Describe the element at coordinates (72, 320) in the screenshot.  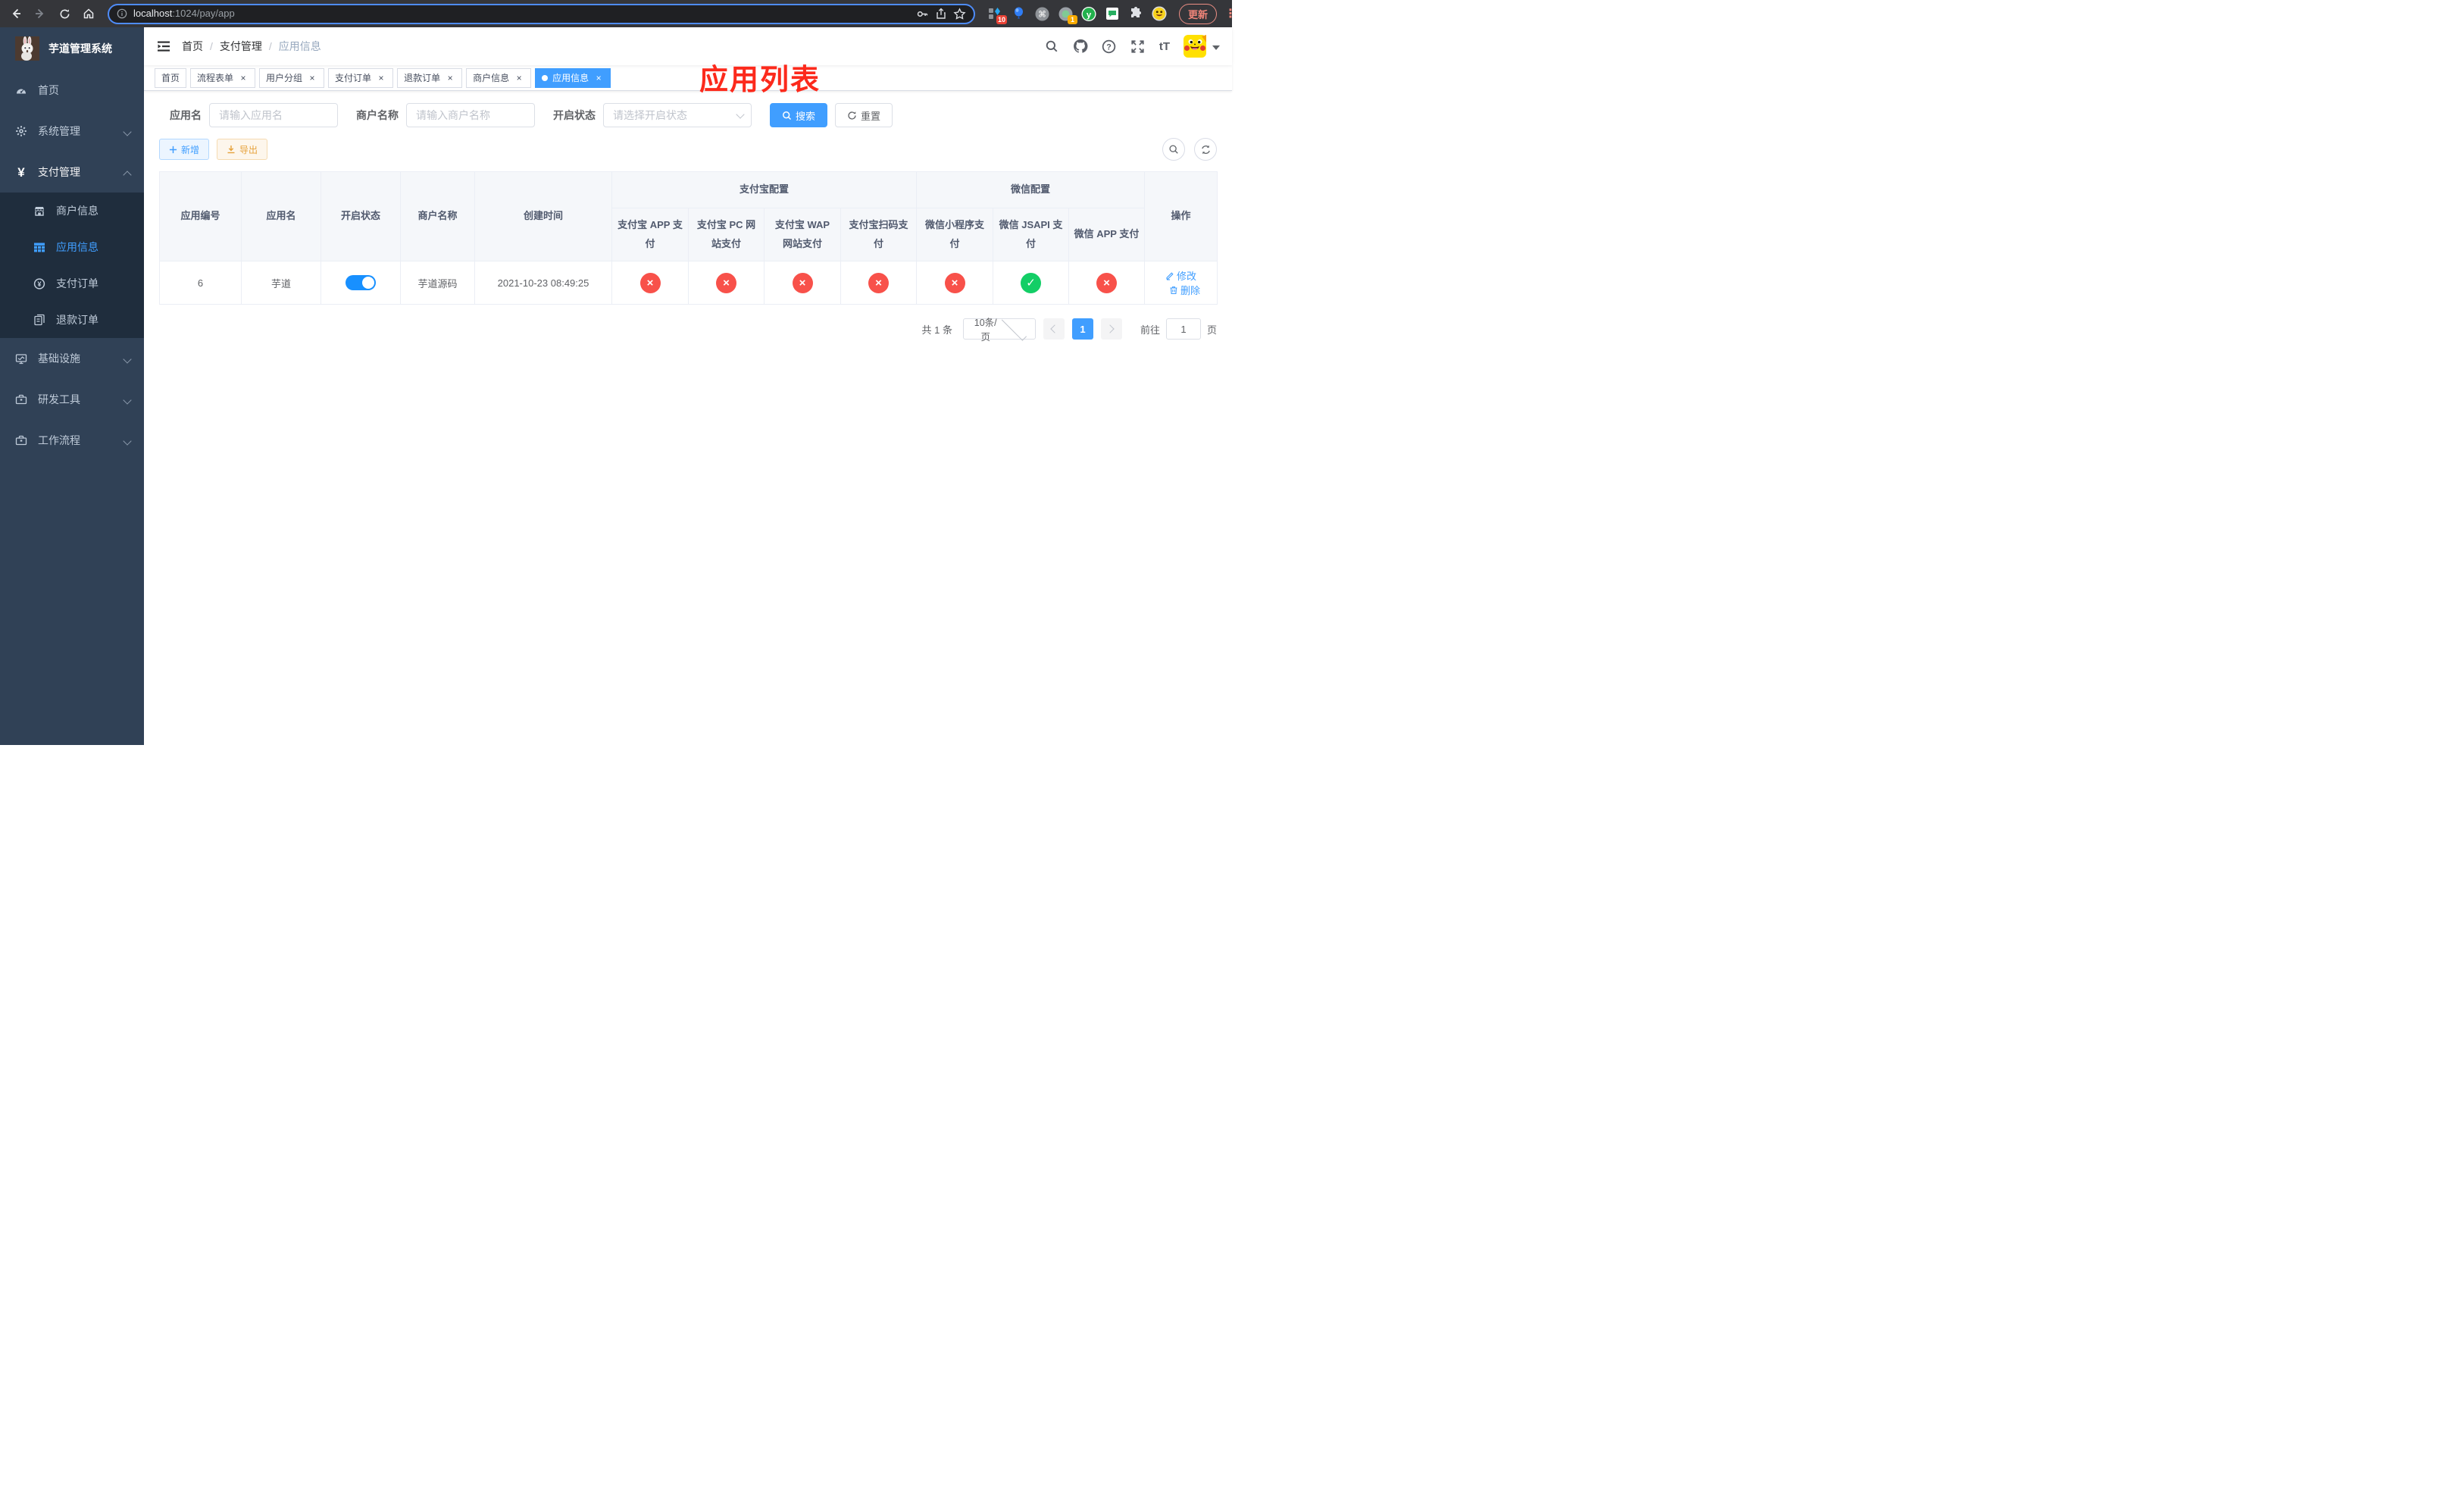
I see `sidebar-item-refund-orders: 退款订单` at that location.